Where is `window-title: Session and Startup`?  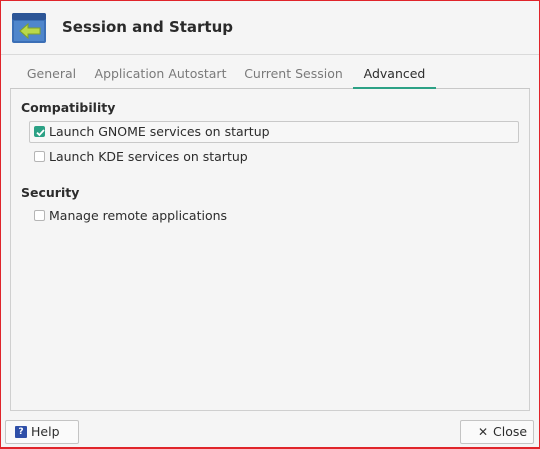
window-title: Session and Startup is located at coordinates (148, 27).